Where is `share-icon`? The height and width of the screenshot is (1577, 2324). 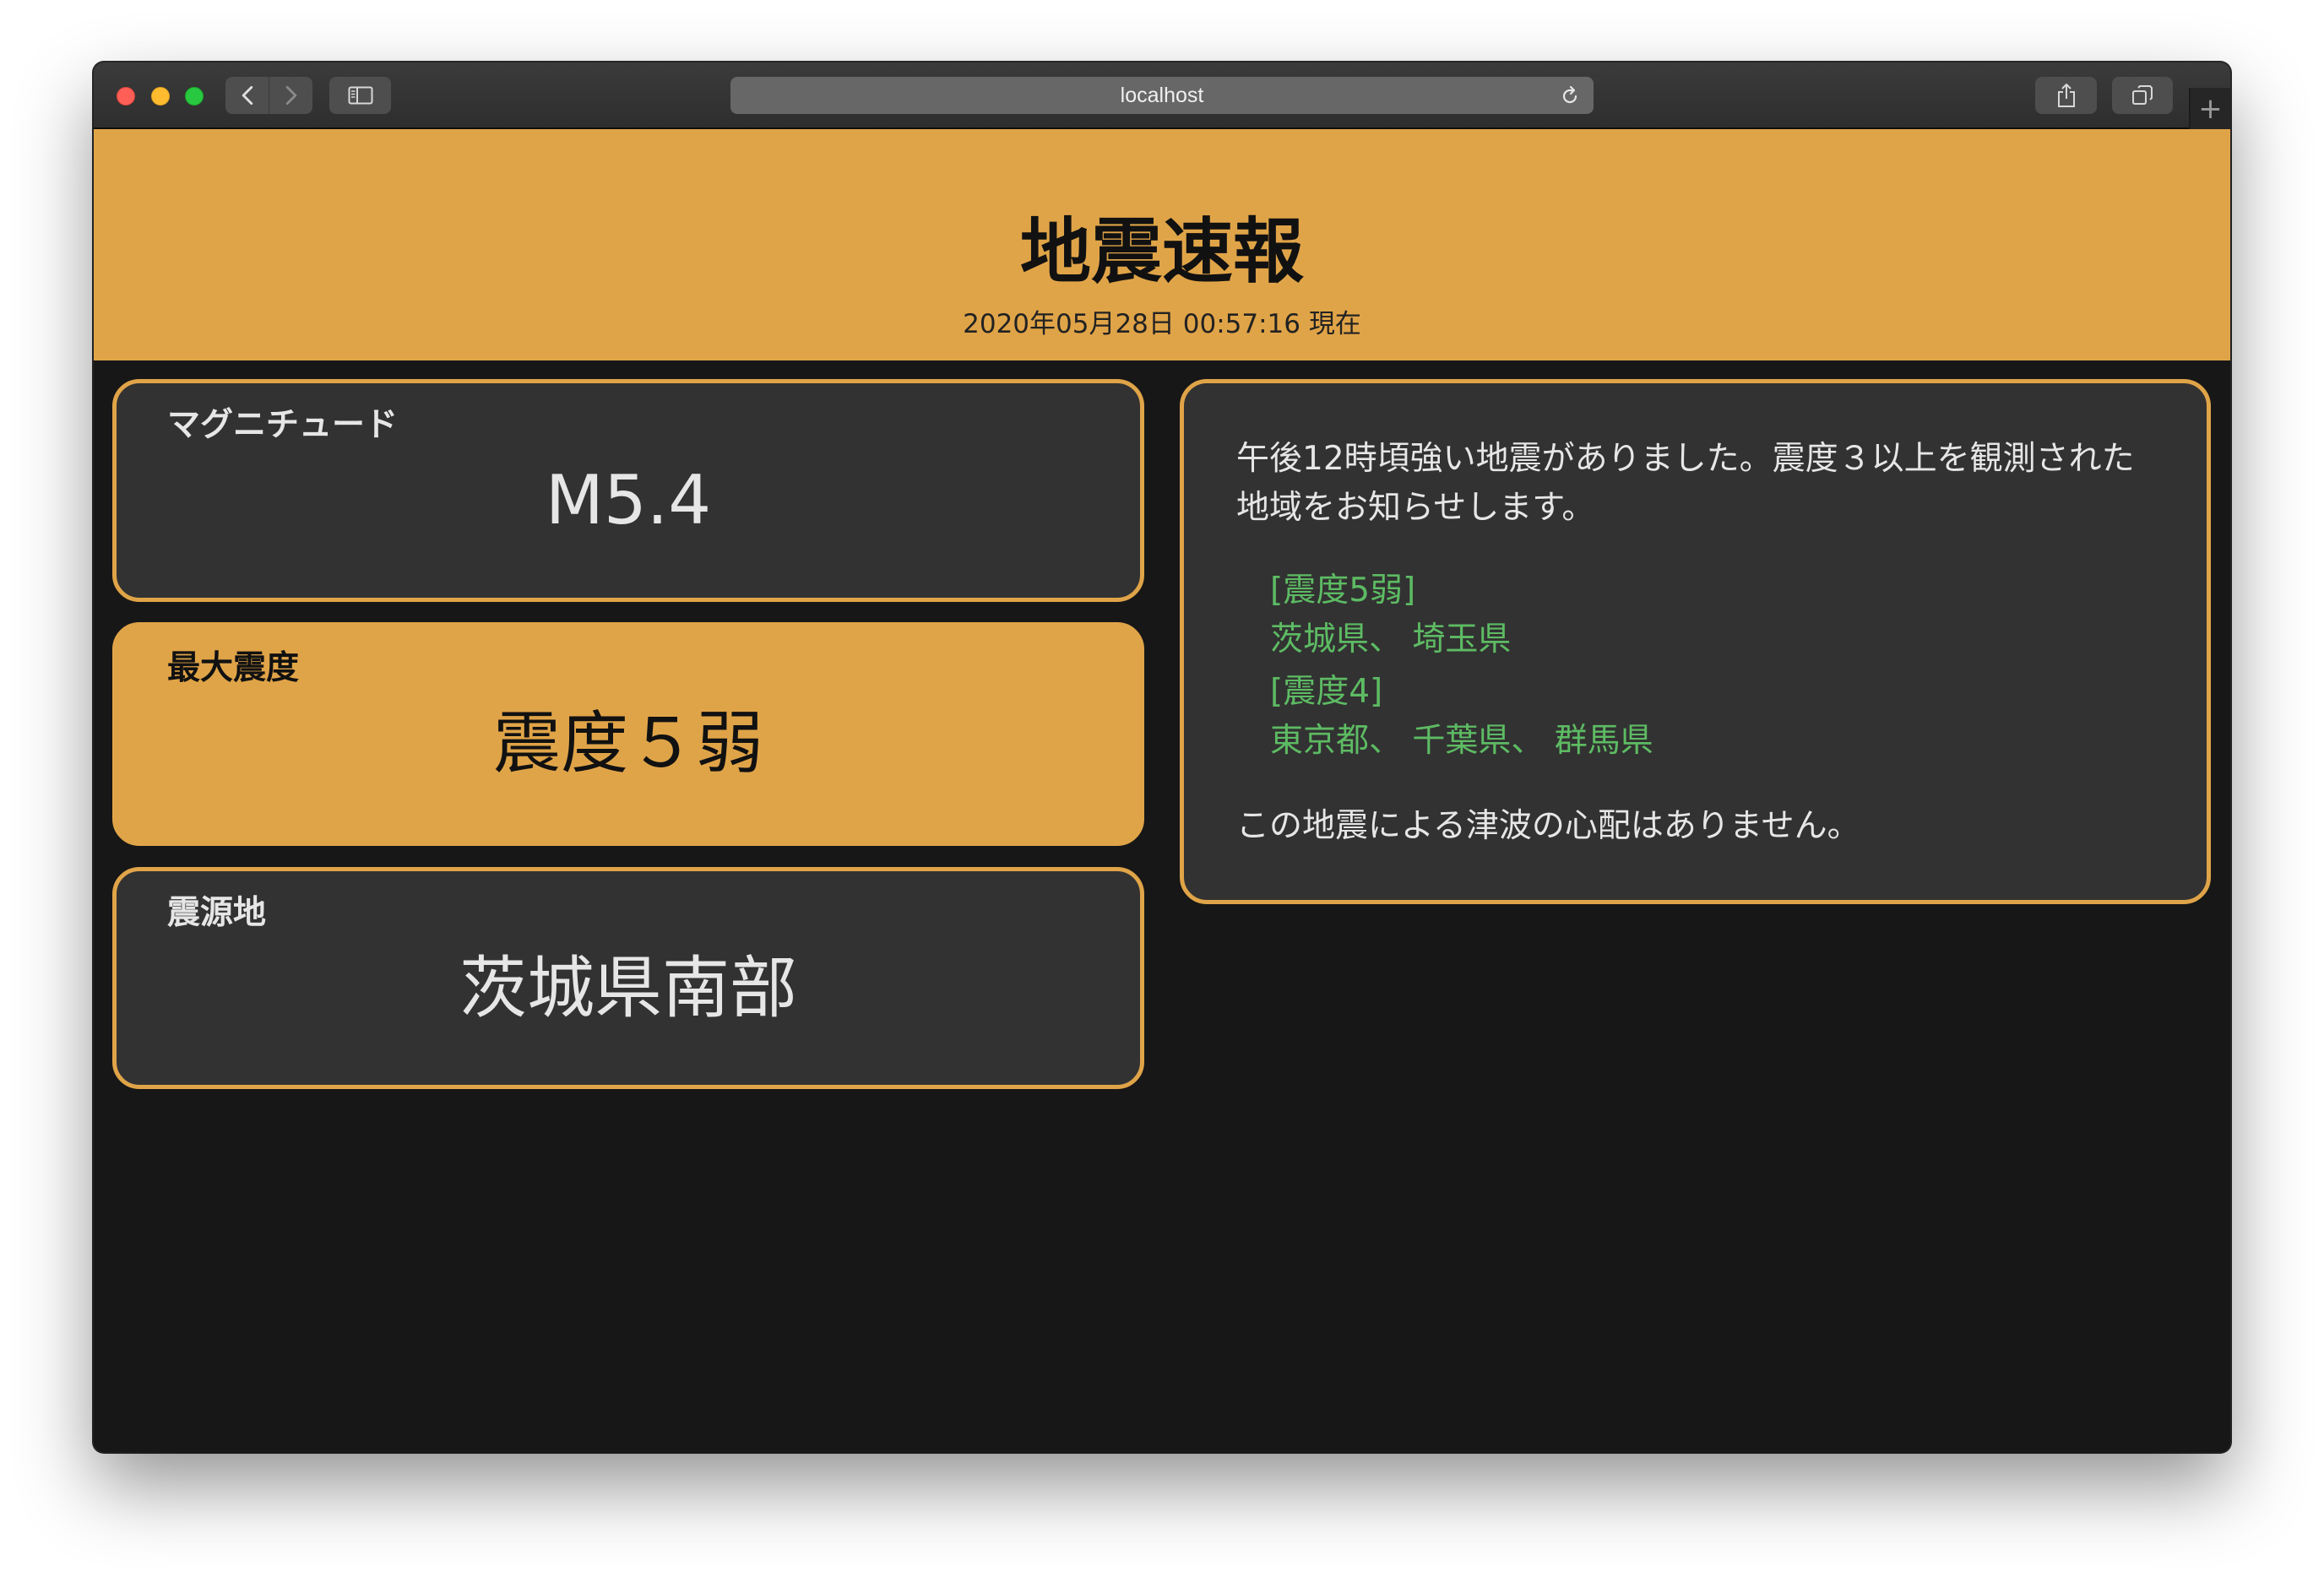 share-icon is located at coordinates (2066, 96).